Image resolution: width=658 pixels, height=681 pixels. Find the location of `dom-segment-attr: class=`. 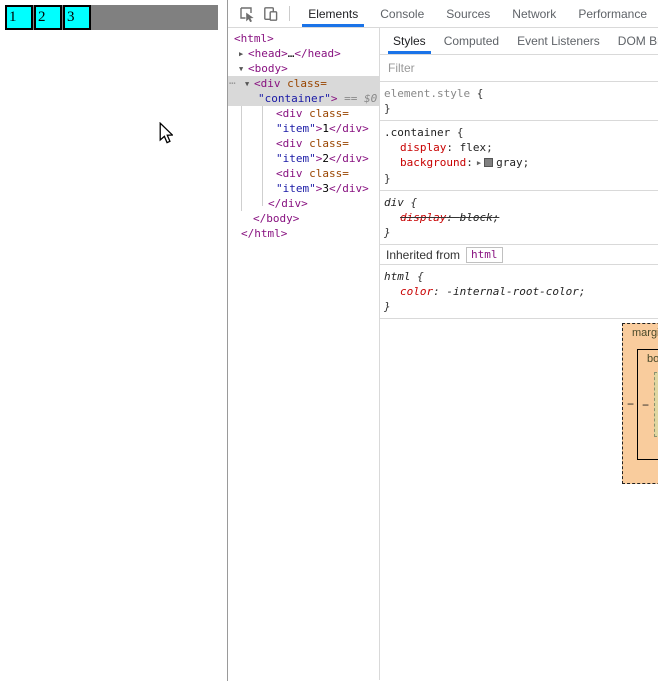

dom-segment-attr: class= is located at coordinates (329, 113).